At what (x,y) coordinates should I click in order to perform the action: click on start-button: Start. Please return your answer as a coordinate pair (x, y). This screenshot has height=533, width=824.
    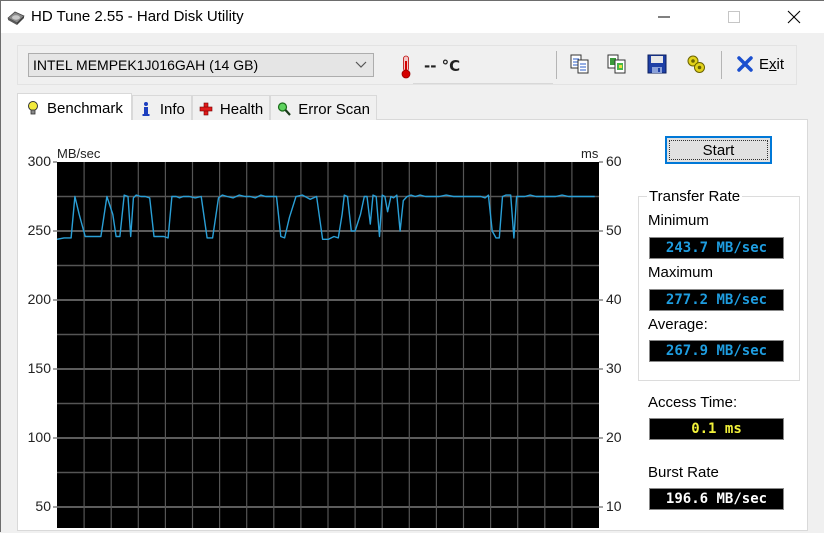
    Looking at the image, I should click on (718, 150).